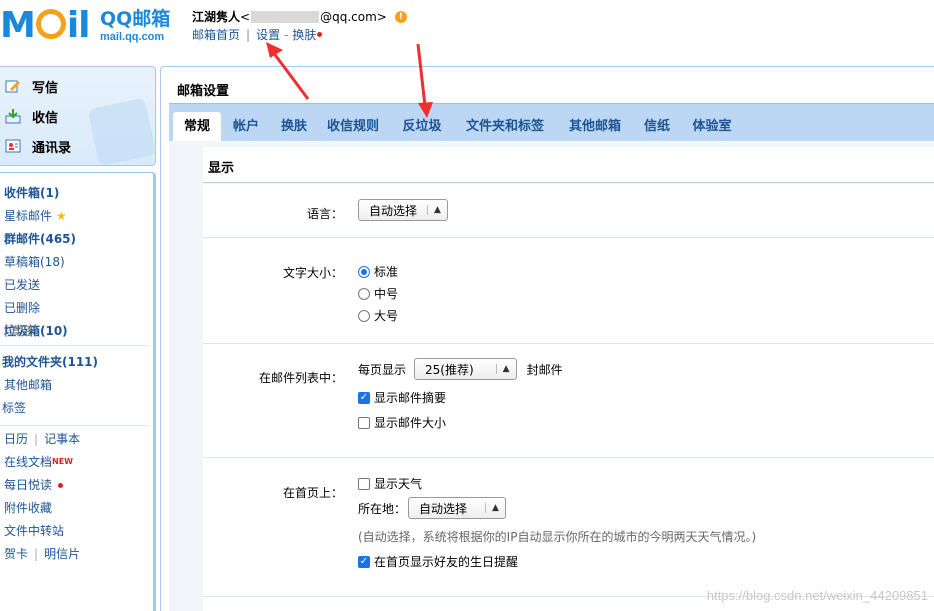 Image resolution: width=934 pixels, height=611 pixels. Describe the element at coordinates (42, 439) in the screenshot. I see `apps-row-1: 日历 | 记事本` at that location.